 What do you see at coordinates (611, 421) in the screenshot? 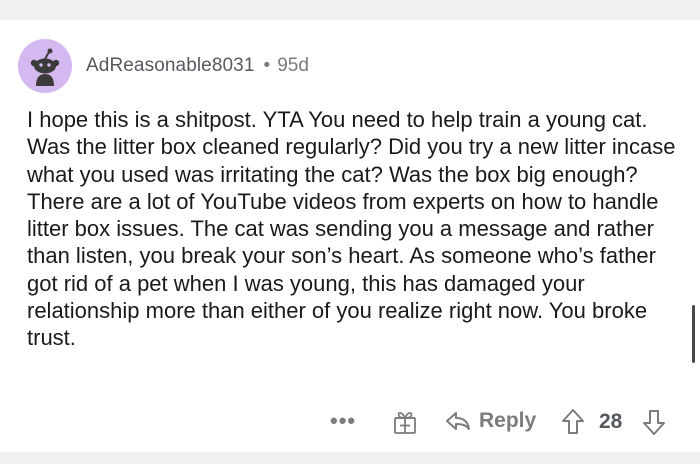
I see `vote-score: 28` at bounding box center [611, 421].